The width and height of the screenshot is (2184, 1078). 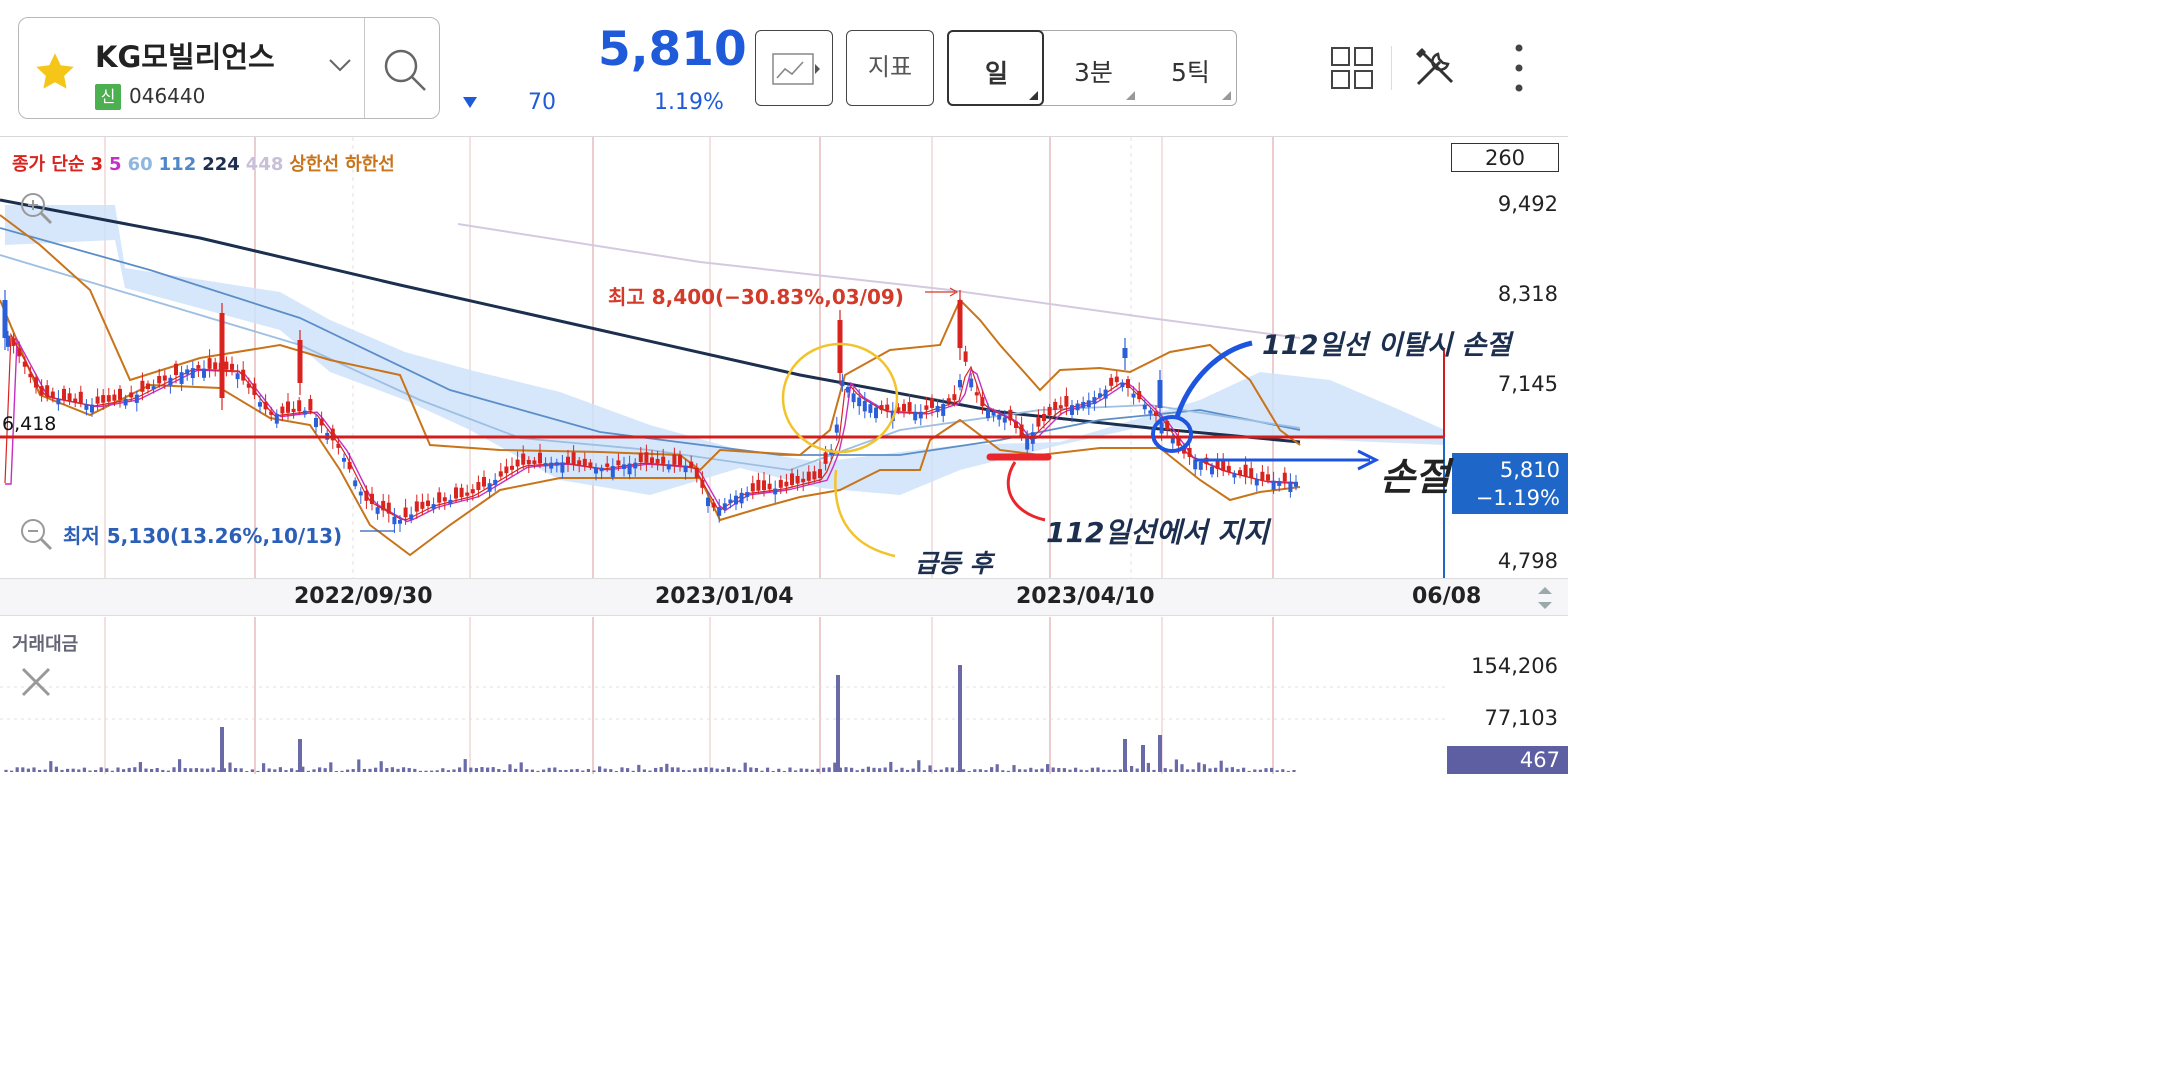 I want to click on stock-selector: KG모빌리언스 신 046440, so click(x=229, y=68).